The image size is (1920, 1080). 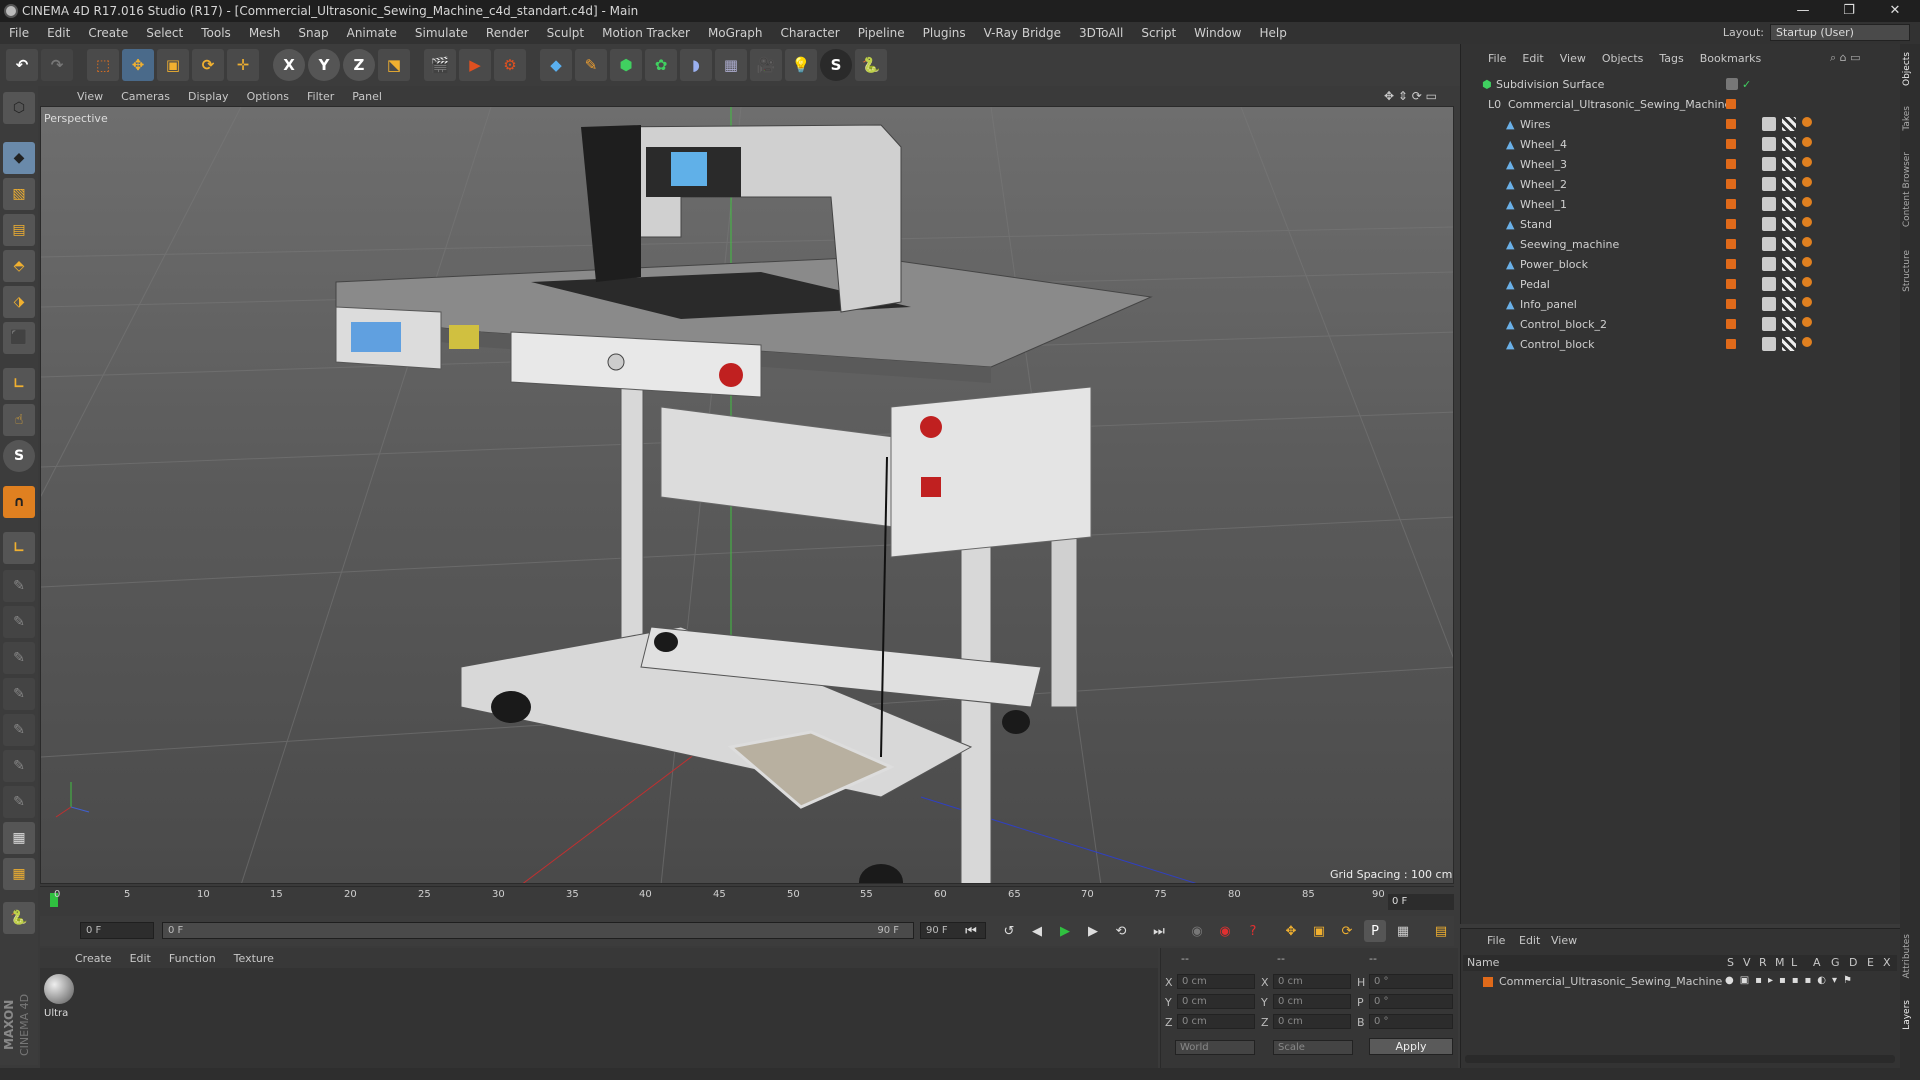 What do you see at coordinates (19, 548) in the screenshot?
I see `locked-workplane-icon: ∟` at bounding box center [19, 548].